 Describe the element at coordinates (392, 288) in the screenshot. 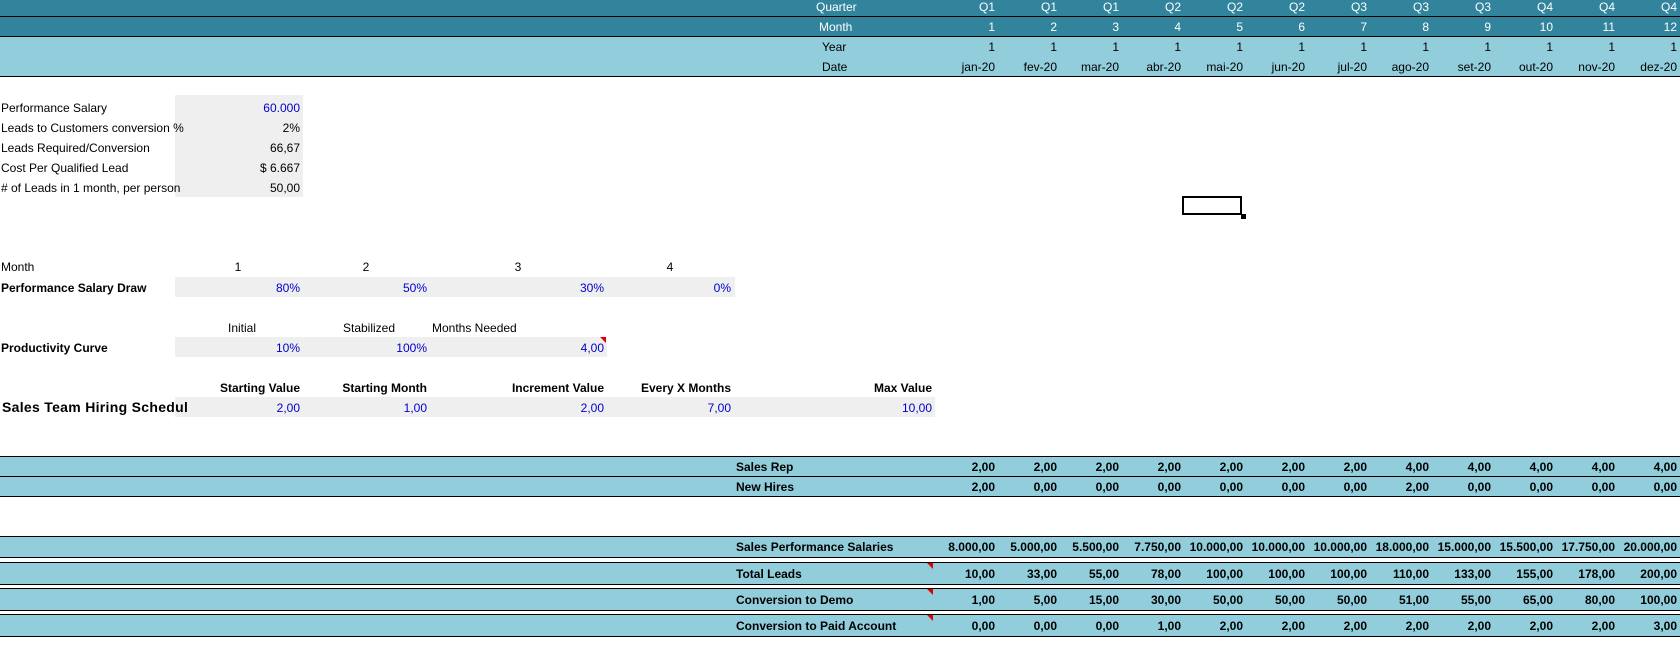

I see `draw-value-2: 50%` at that location.